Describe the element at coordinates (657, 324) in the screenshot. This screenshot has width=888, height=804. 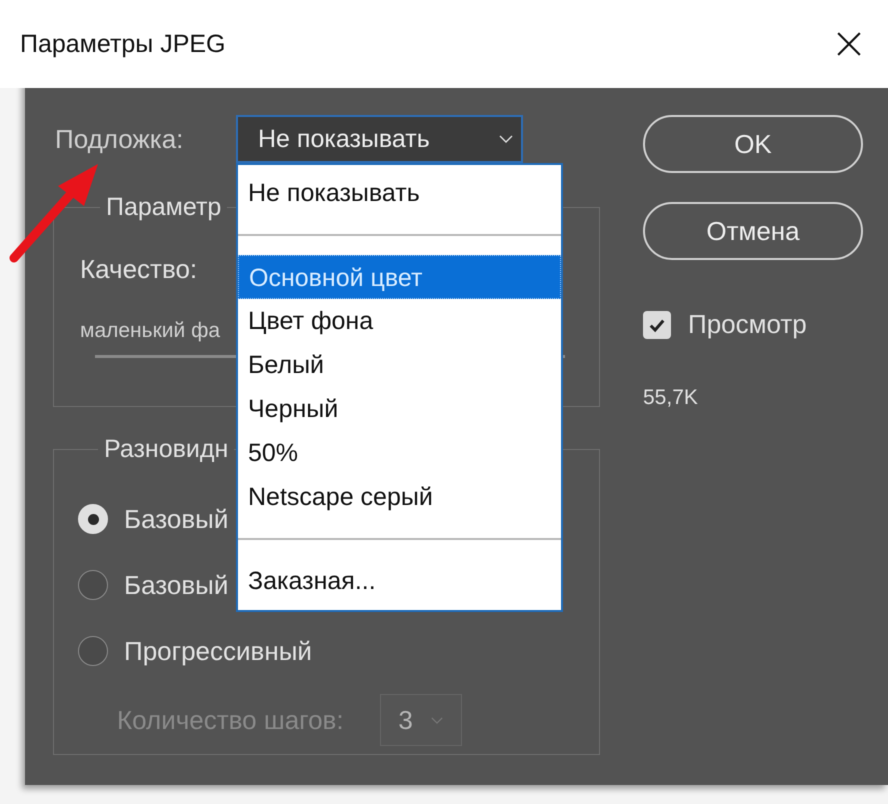
I see `checkbox` at that location.